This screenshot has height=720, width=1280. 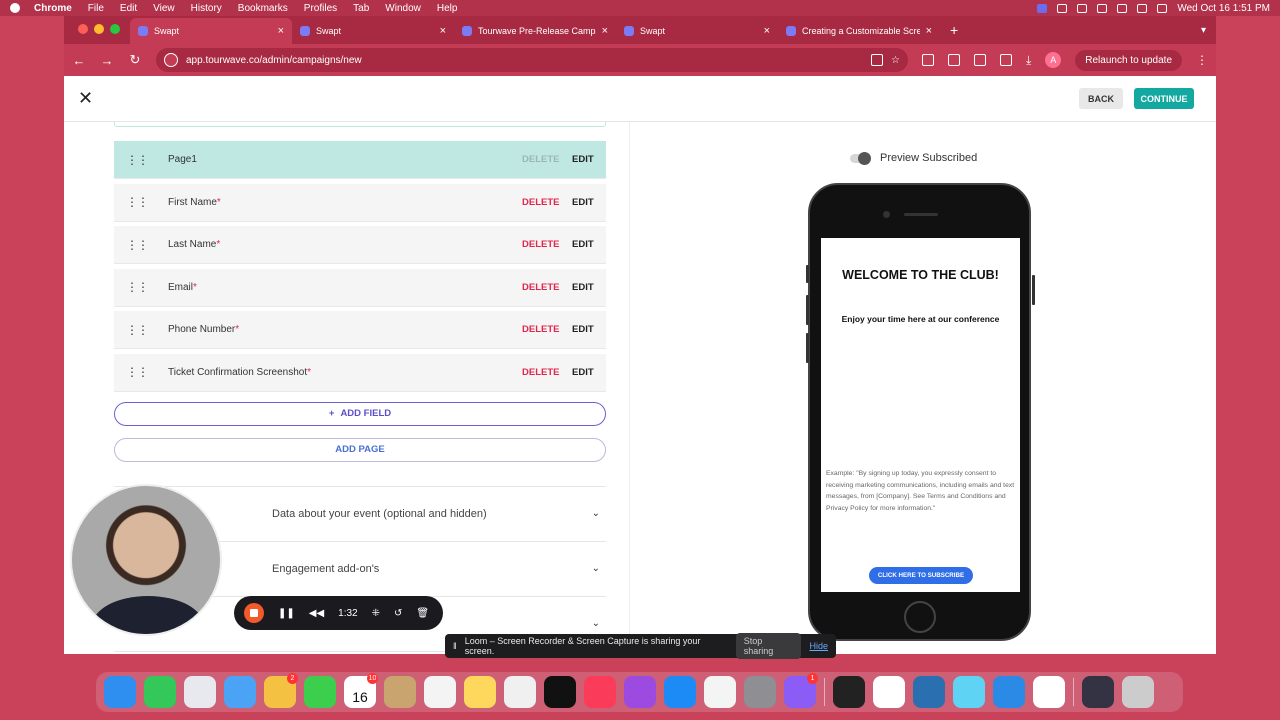 What do you see at coordinates (697, 31) in the screenshot?
I see `browser-tab-4: Swapt ×` at bounding box center [697, 31].